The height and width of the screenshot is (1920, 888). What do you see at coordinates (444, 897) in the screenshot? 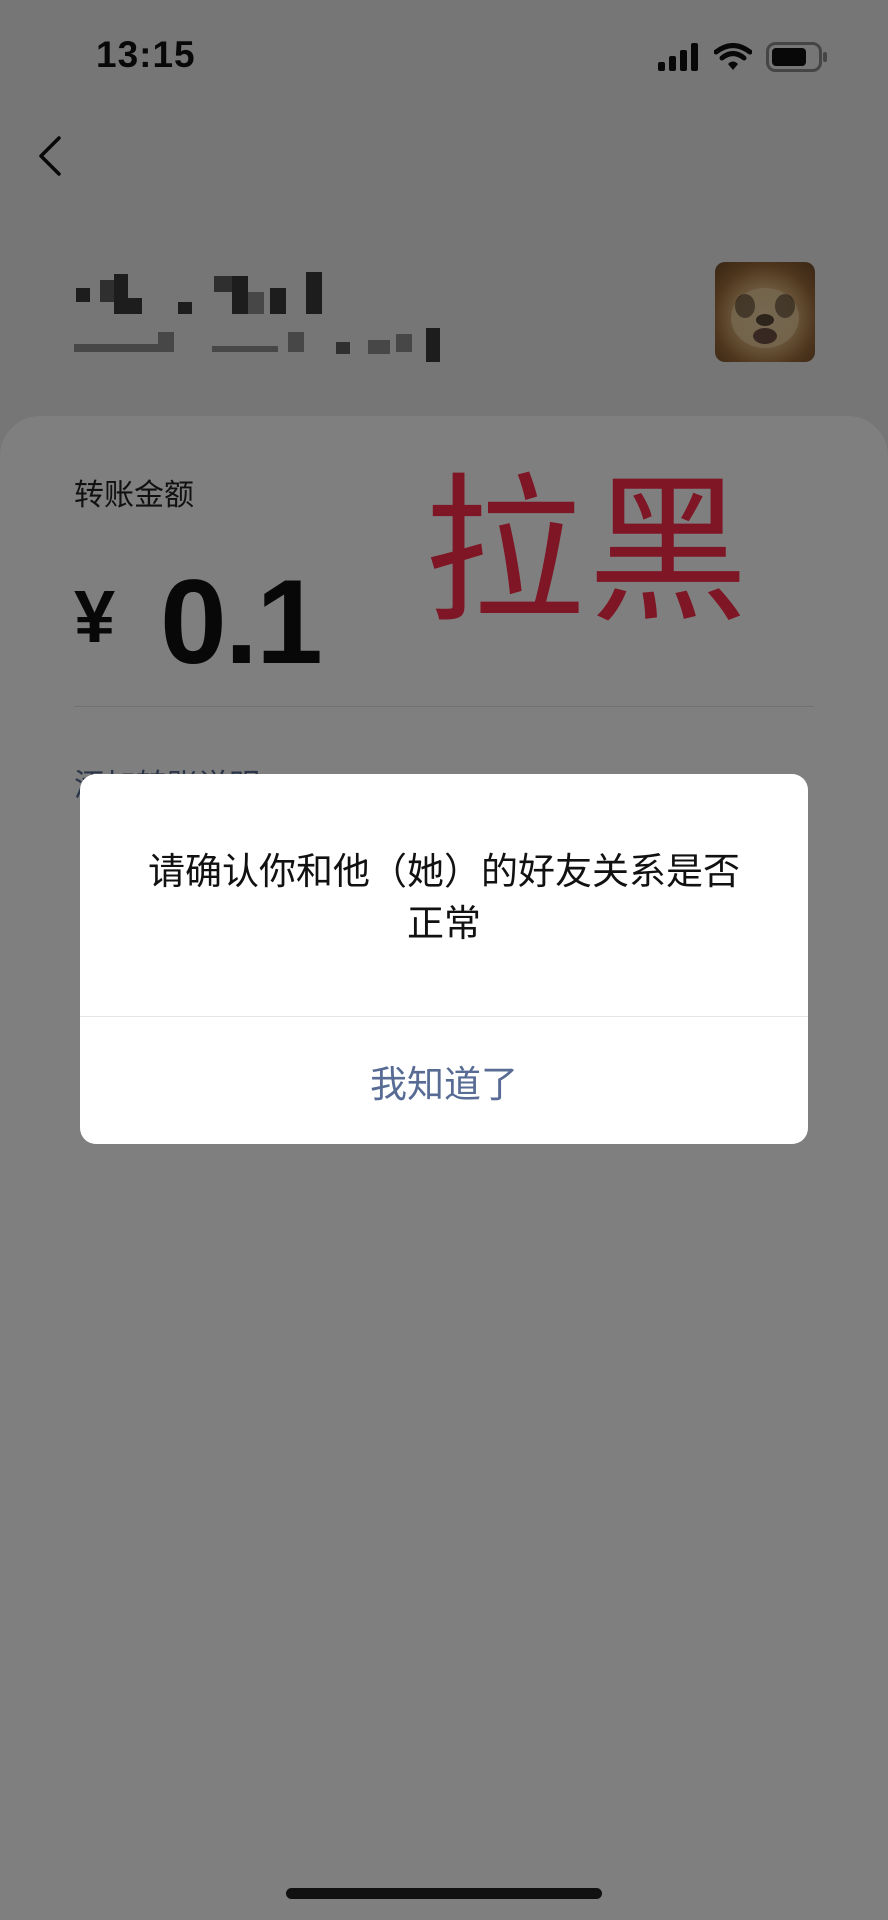
I see `dialog-message: 请确认你和他（她）的好友关系是否正常` at bounding box center [444, 897].